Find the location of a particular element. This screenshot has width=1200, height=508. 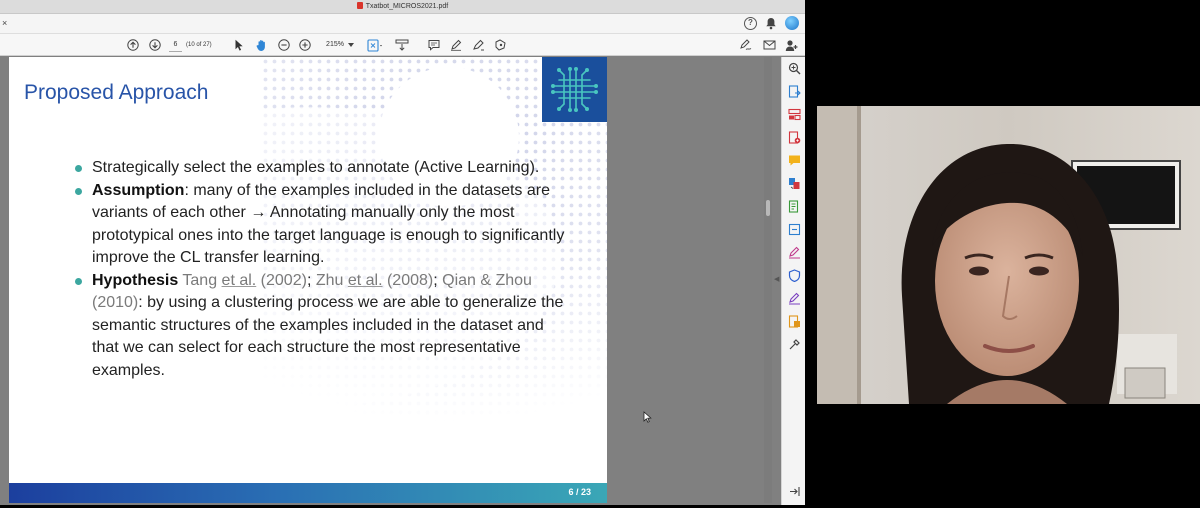

zoom-out-icon is located at coordinates (283, 45).